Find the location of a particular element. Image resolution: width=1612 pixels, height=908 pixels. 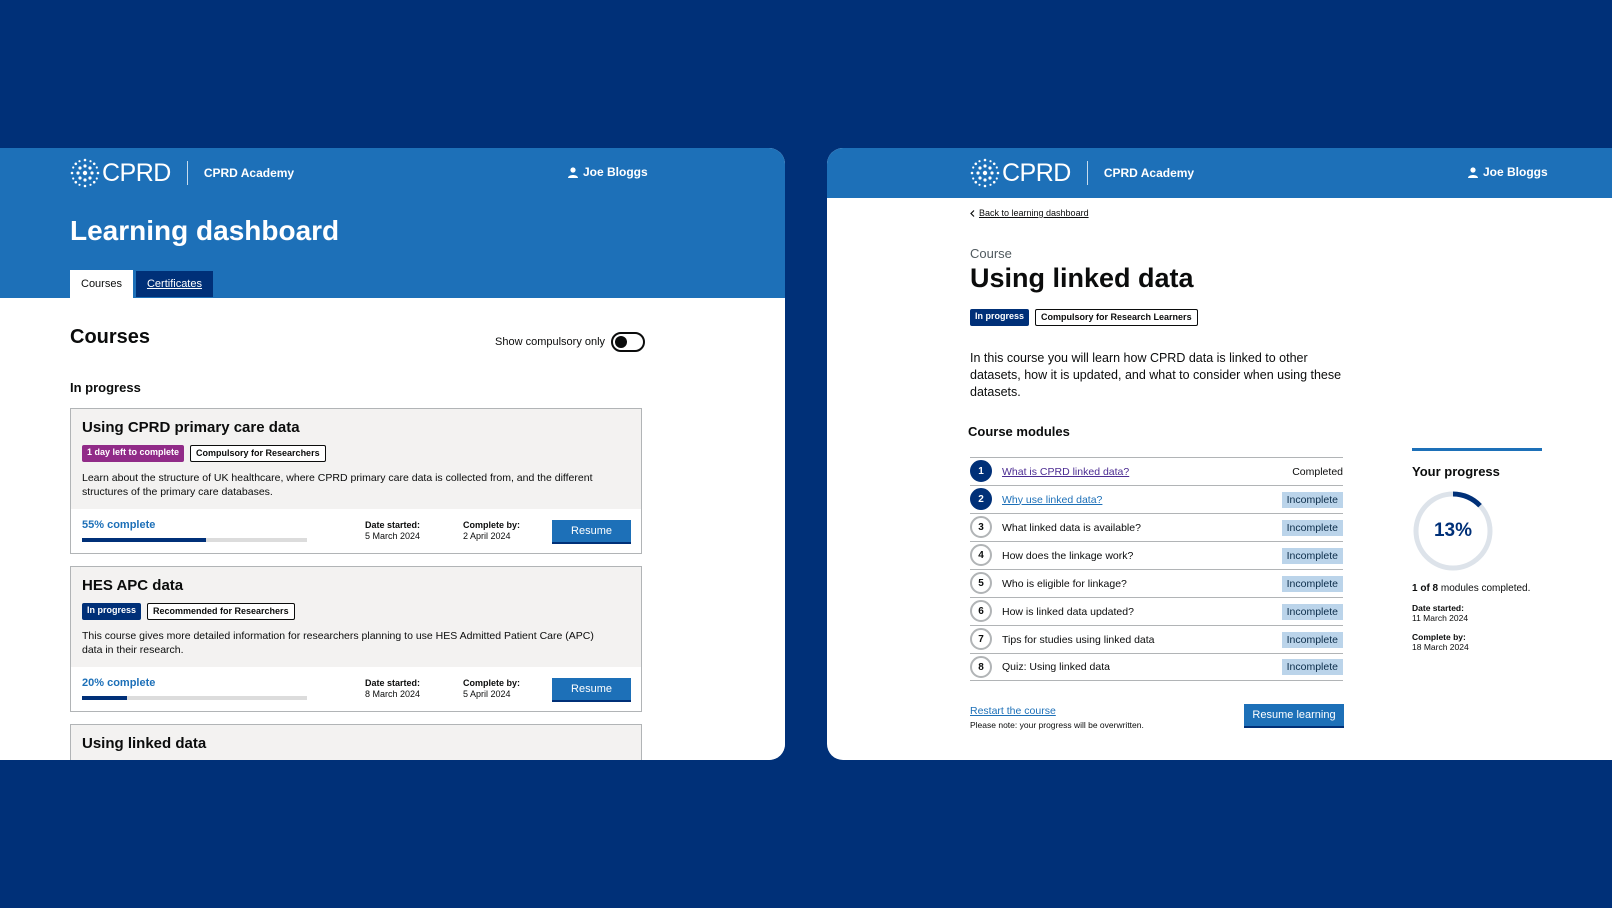

dashboard-hero: Learning dashboard Courses Certificates is located at coordinates (392, 248).